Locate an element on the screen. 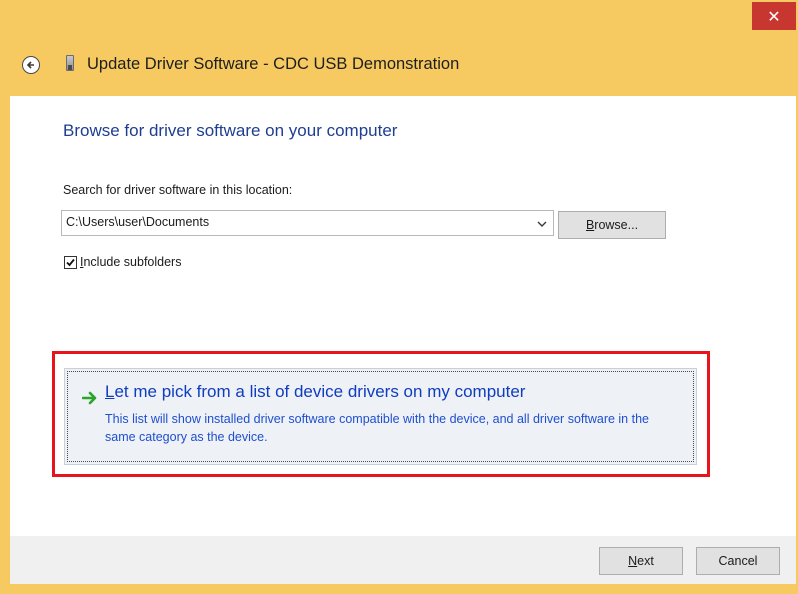  include-subfolders-checkbox is located at coordinates (70, 262).